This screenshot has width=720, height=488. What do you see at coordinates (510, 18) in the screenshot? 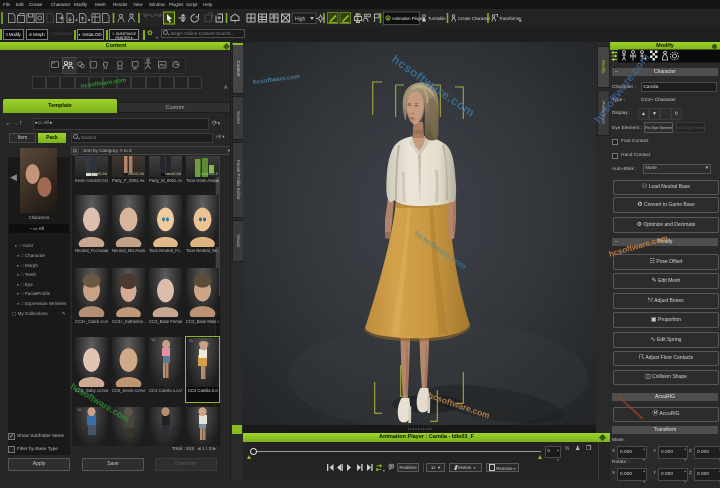
I see `svg-text: Transformer` at bounding box center [510, 18].